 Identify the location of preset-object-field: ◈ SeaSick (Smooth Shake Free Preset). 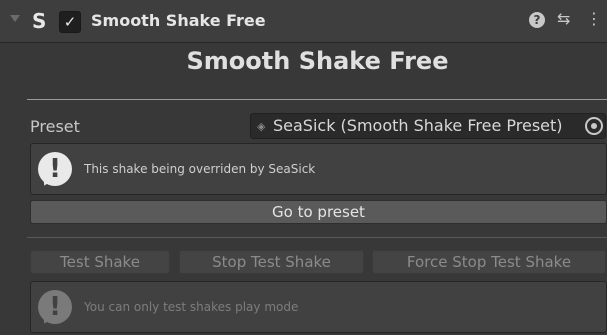
(428, 126).